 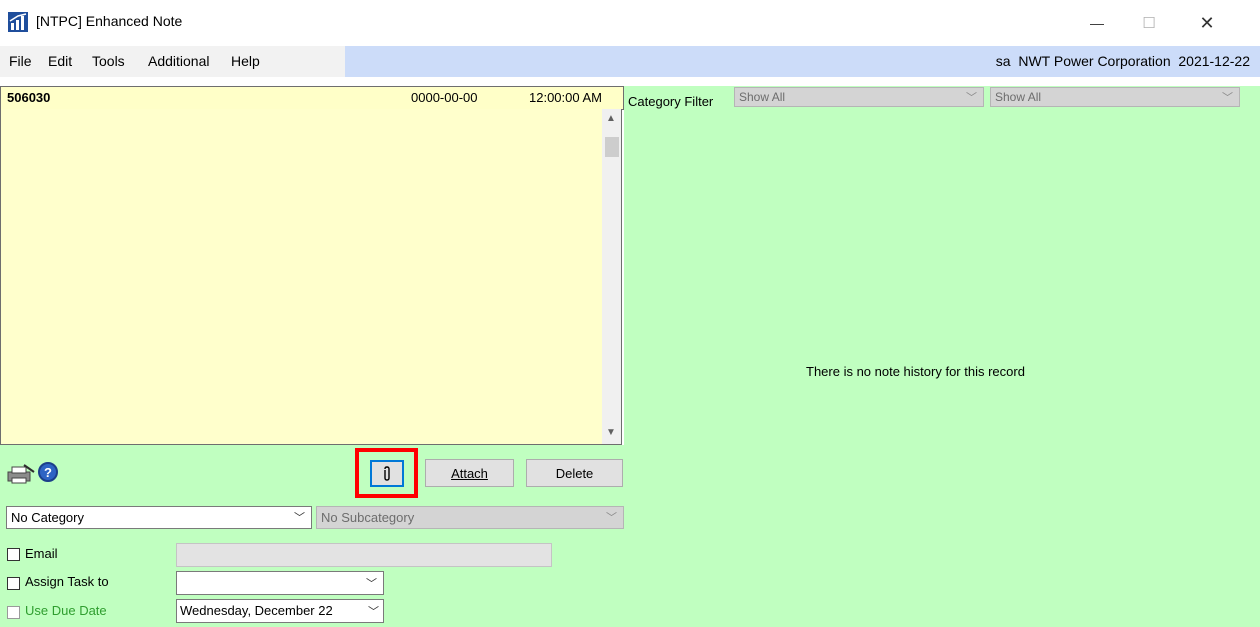 I want to click on title-bar: [NTPC] Enhanced Note — ☐ ✕, so click(x=630, y=23).